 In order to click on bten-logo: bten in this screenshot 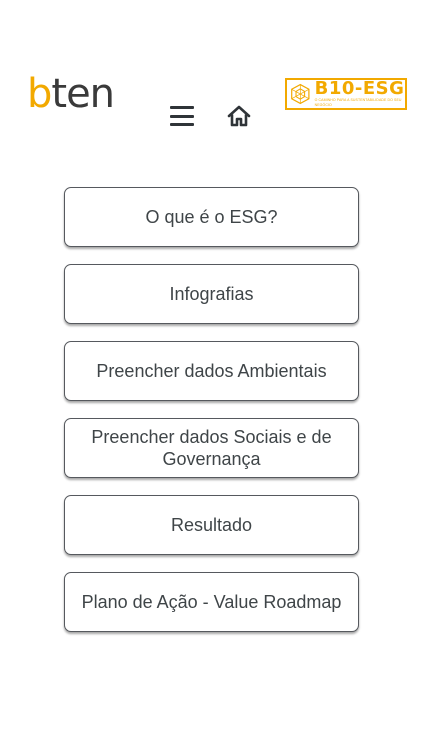, I will do `click(71, 94)`.